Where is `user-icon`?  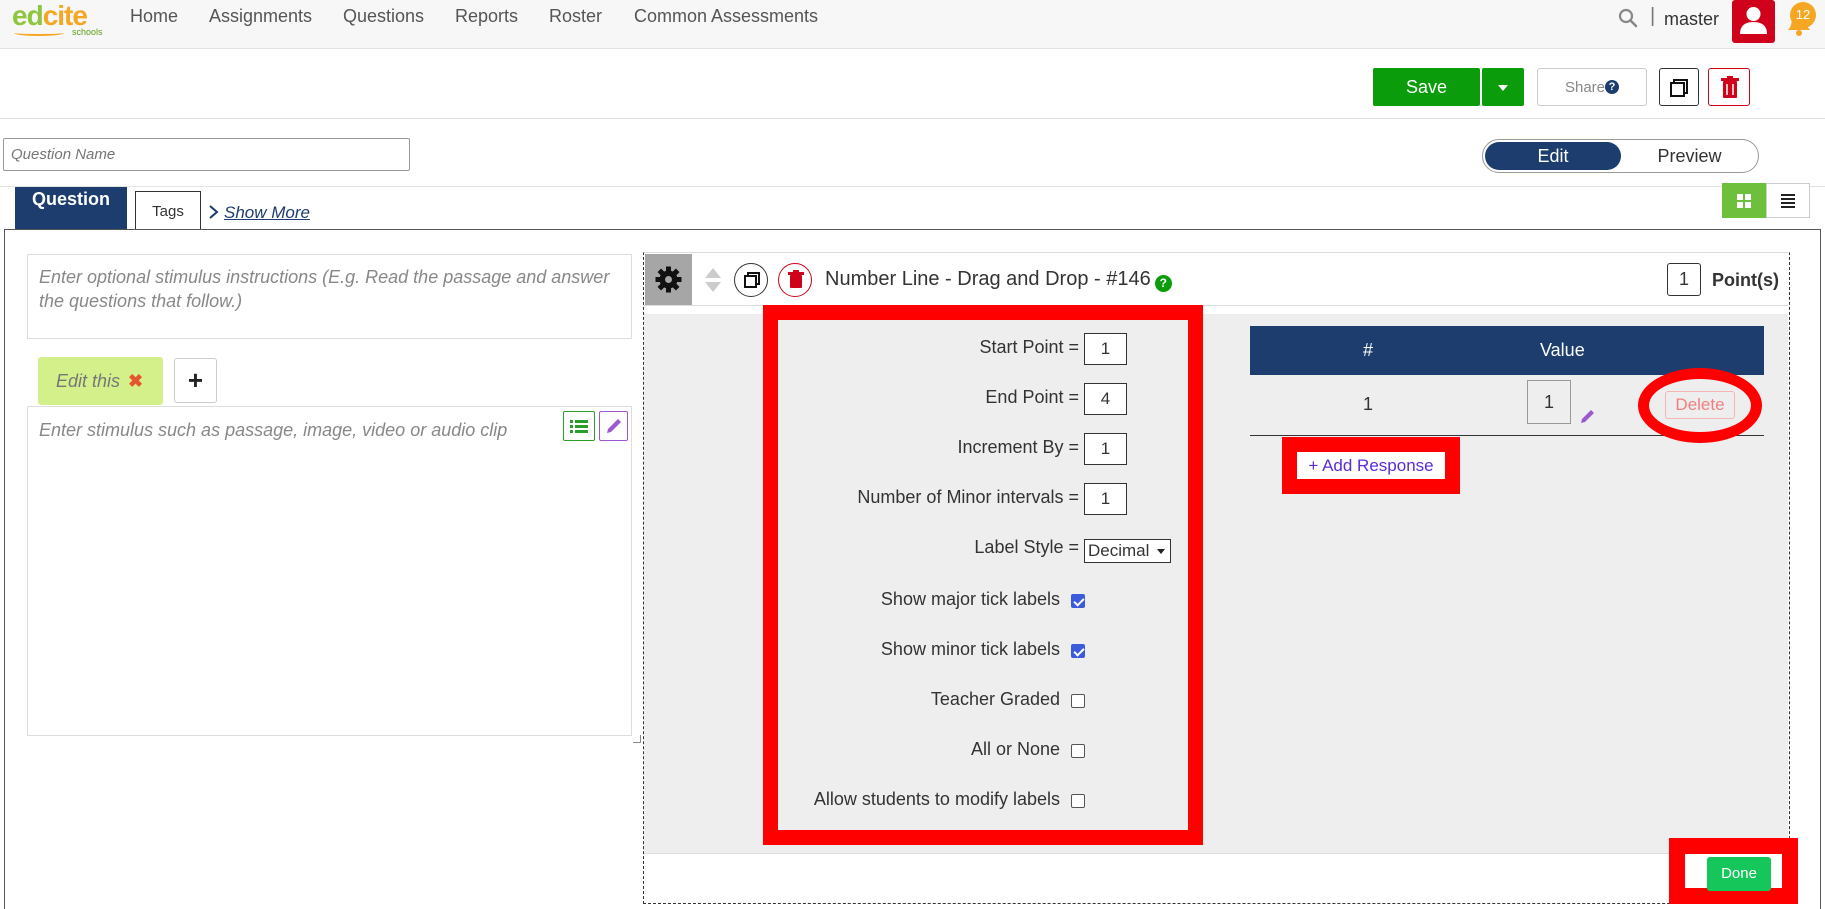 user-icon is located at coordinates (1753, 20).